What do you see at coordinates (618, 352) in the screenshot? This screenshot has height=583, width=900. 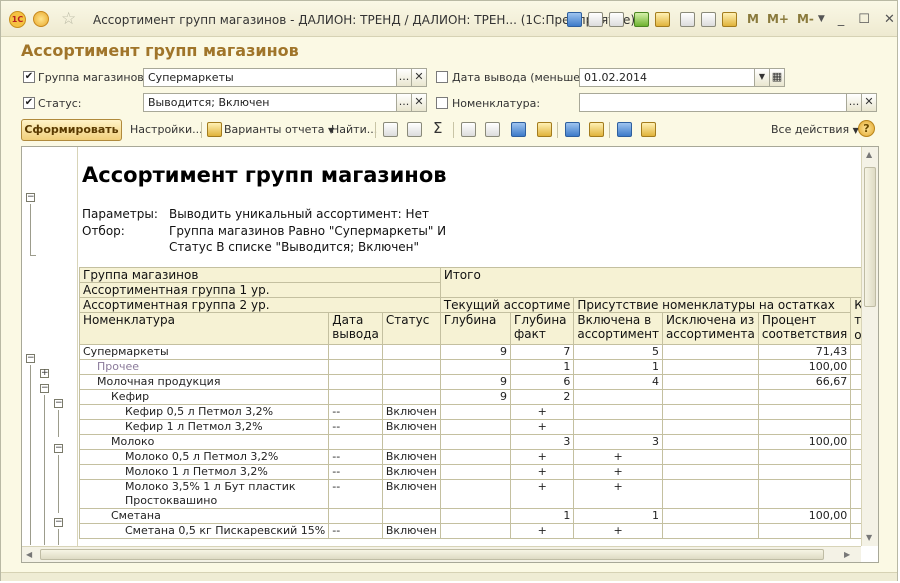 I see `included-cell: 5` at bounding box center [618, 352].